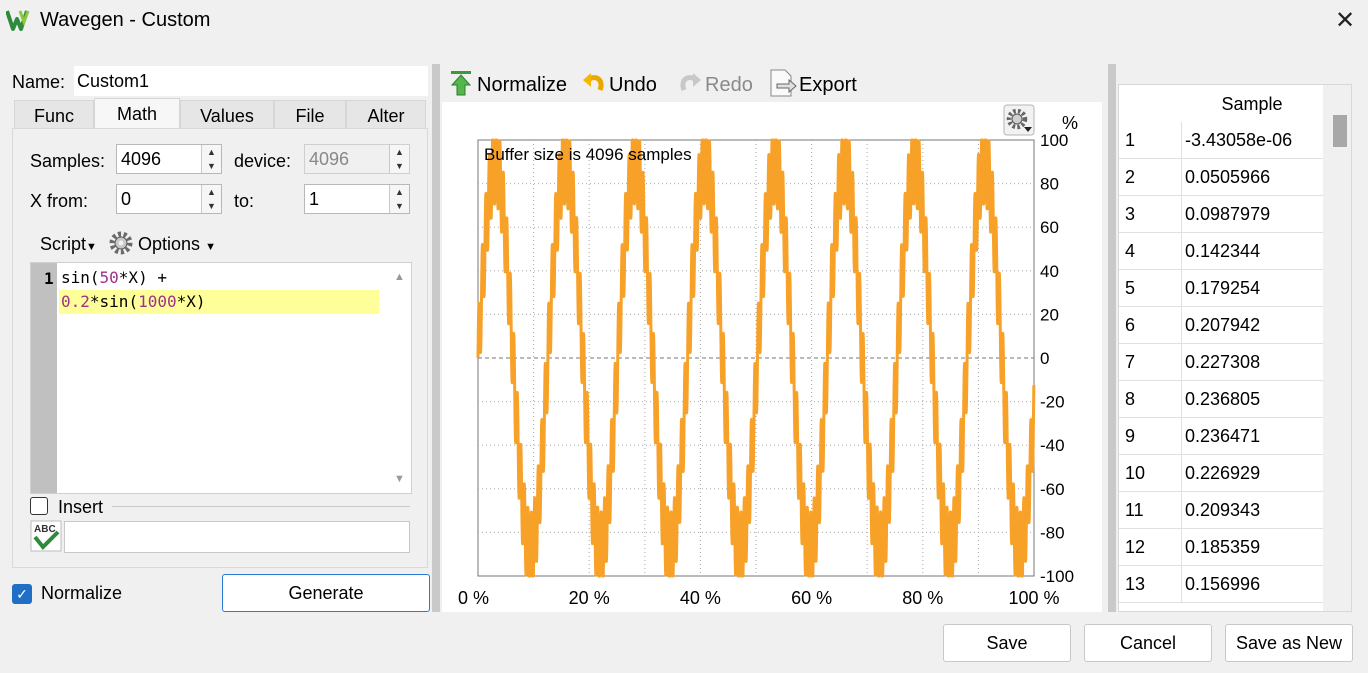  I want to click on editor-scrollbar: ▲ ▼, so click(400, 378).